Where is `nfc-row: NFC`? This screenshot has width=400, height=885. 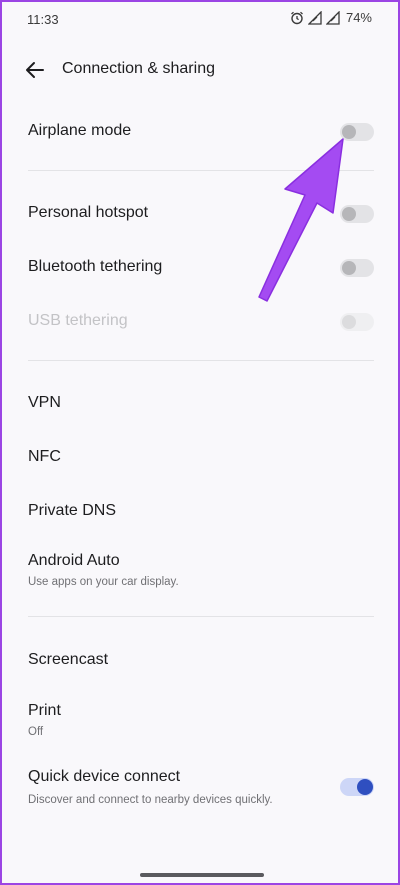
nfc-row: NFC is located at coordinates (200, 458).